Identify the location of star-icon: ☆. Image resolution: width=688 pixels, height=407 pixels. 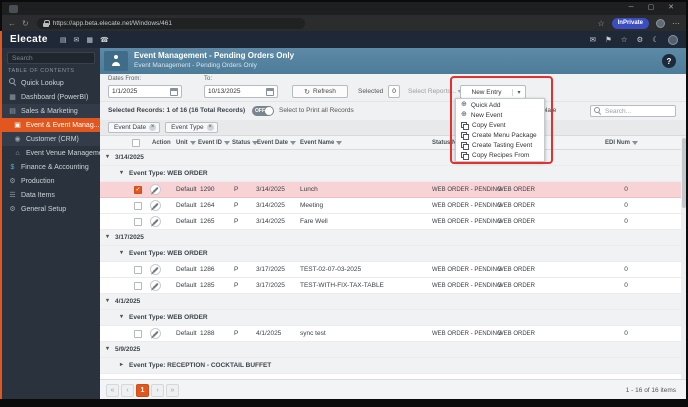
(624, 39).